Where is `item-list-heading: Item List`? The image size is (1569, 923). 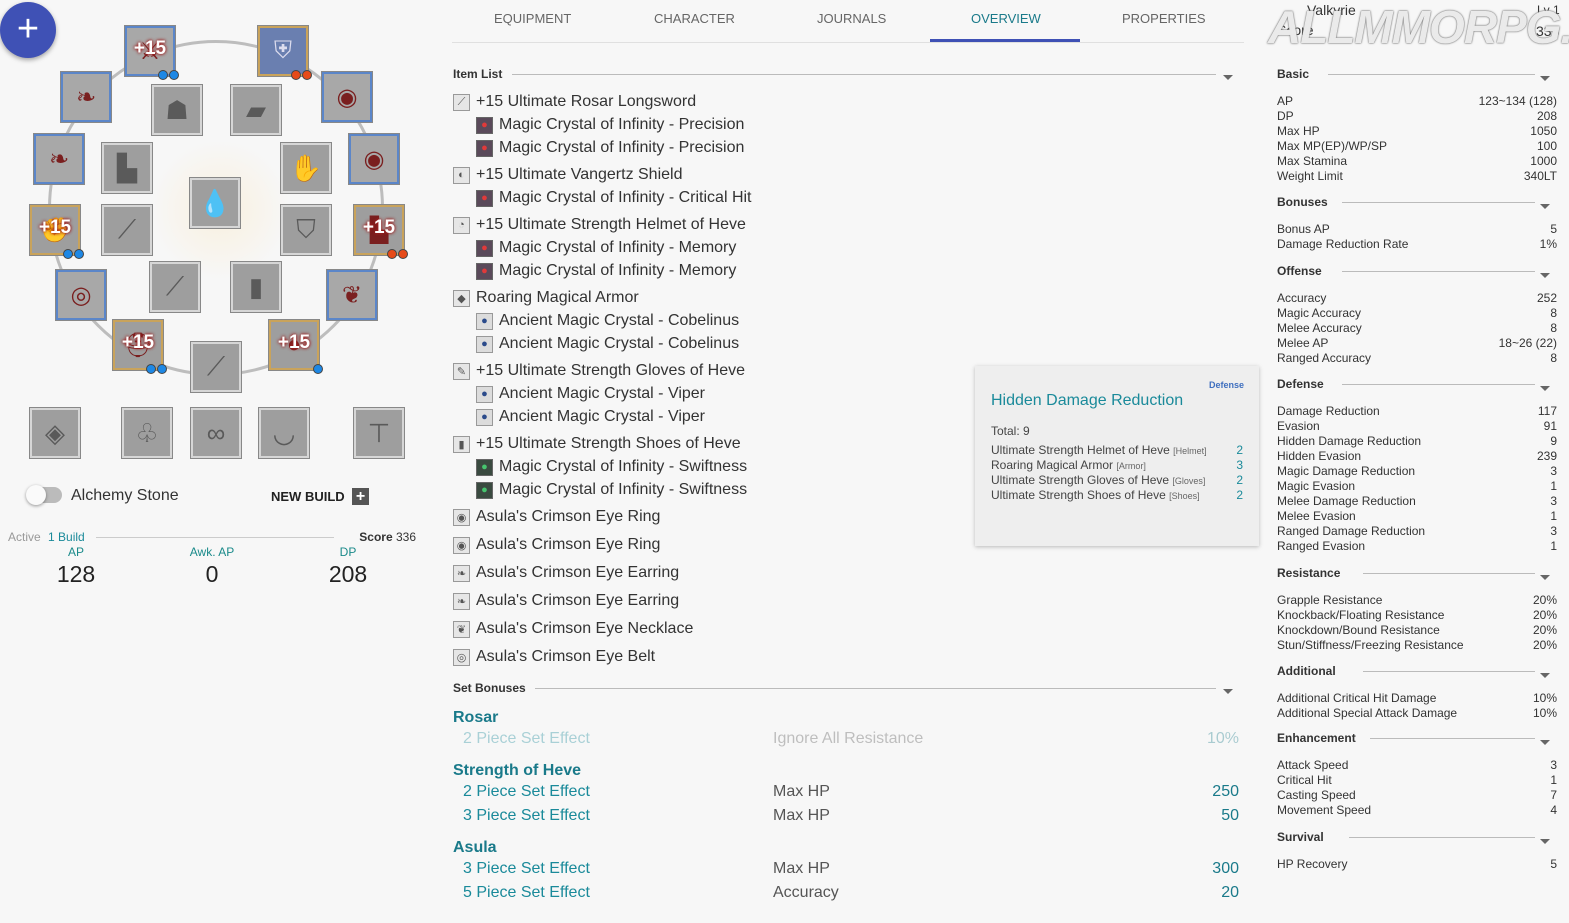
item-list-heading: Item List is located at coordinates (478, 74).